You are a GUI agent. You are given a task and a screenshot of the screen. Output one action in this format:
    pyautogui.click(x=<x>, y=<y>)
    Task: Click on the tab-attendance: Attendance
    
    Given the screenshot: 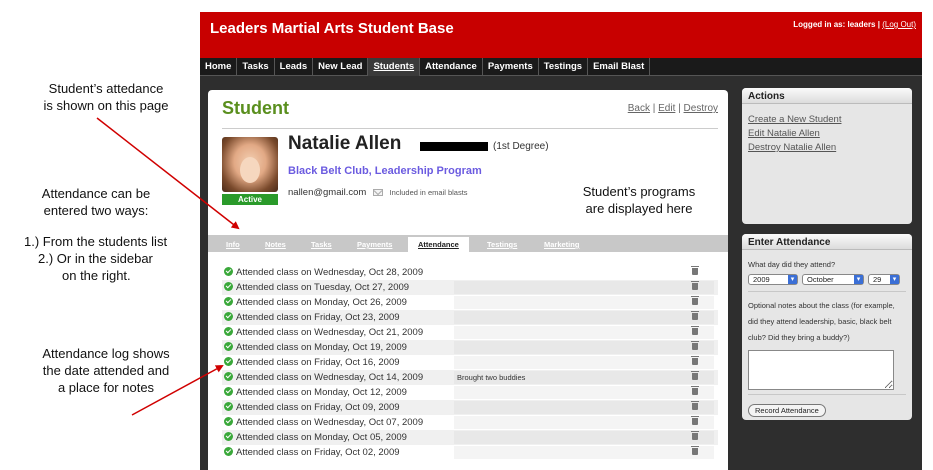 What is the action you would take?
    pyautogui.click(x=438, y=244)
    